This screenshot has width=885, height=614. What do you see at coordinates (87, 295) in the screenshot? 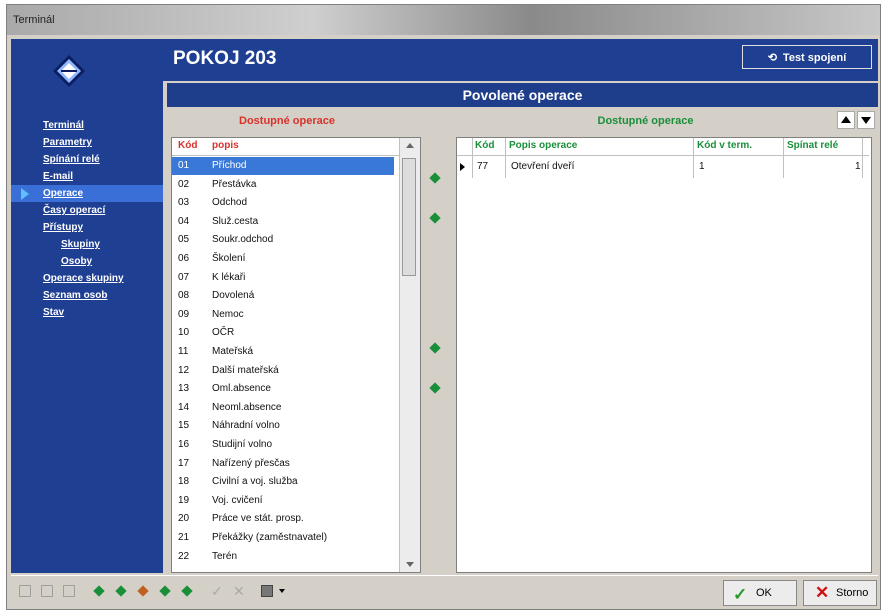
I see `nav-item-10: Seznam osob` at bounding box center [87, 295].